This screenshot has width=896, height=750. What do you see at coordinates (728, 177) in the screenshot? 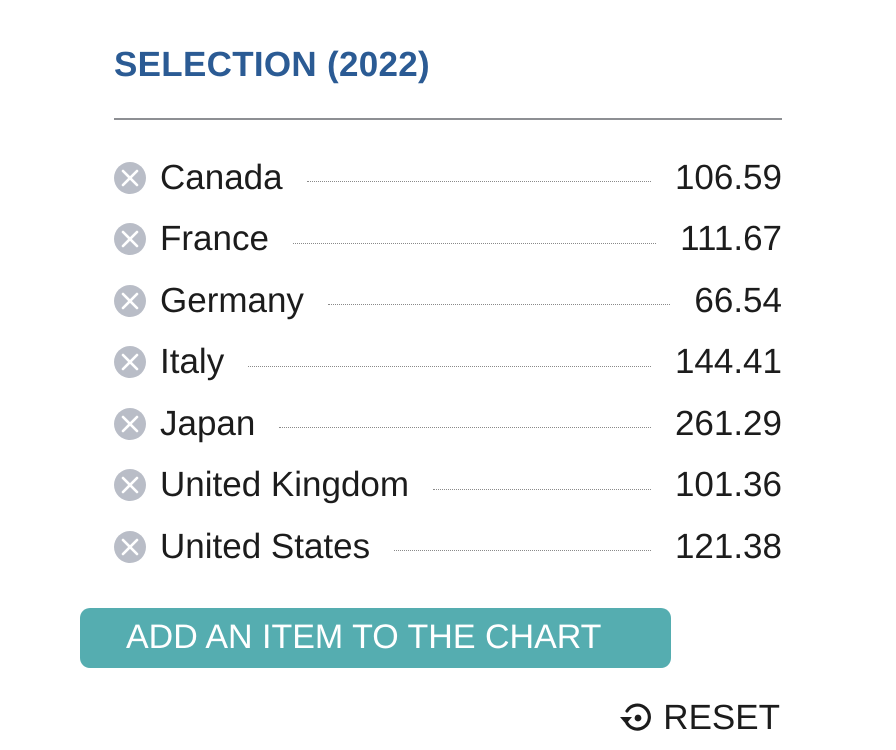
I see `country-value: 106.59` at bounding box center [728, 177].